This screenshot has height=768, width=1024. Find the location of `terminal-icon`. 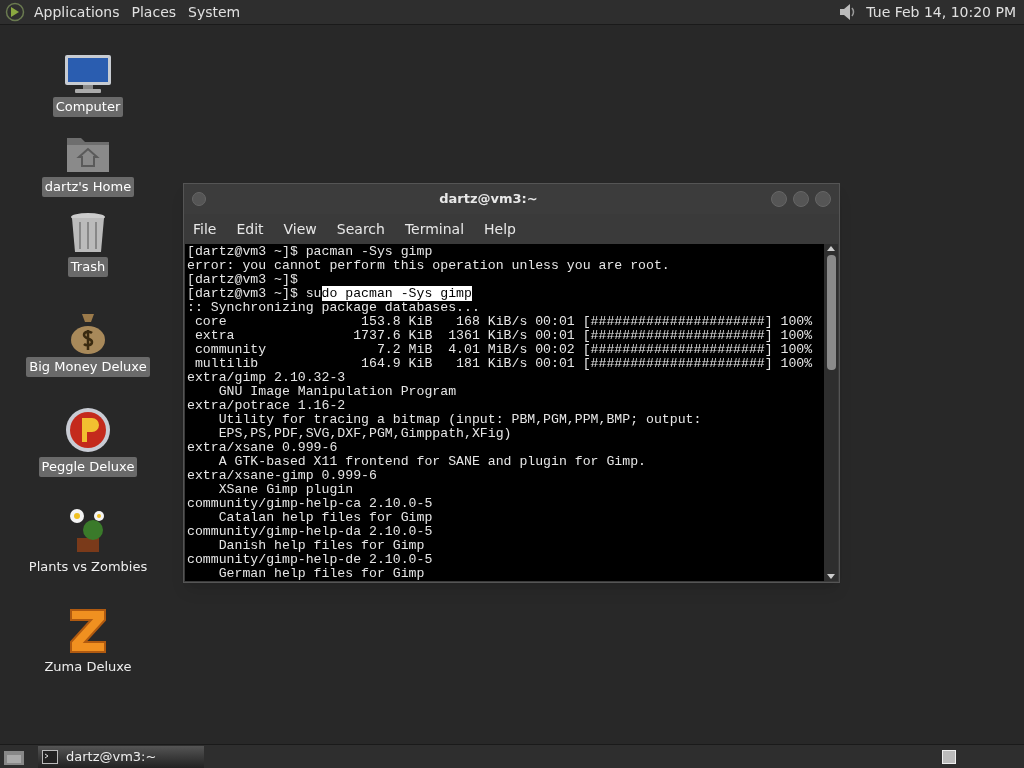

terminal-icon is located at coordinates (50, 756).